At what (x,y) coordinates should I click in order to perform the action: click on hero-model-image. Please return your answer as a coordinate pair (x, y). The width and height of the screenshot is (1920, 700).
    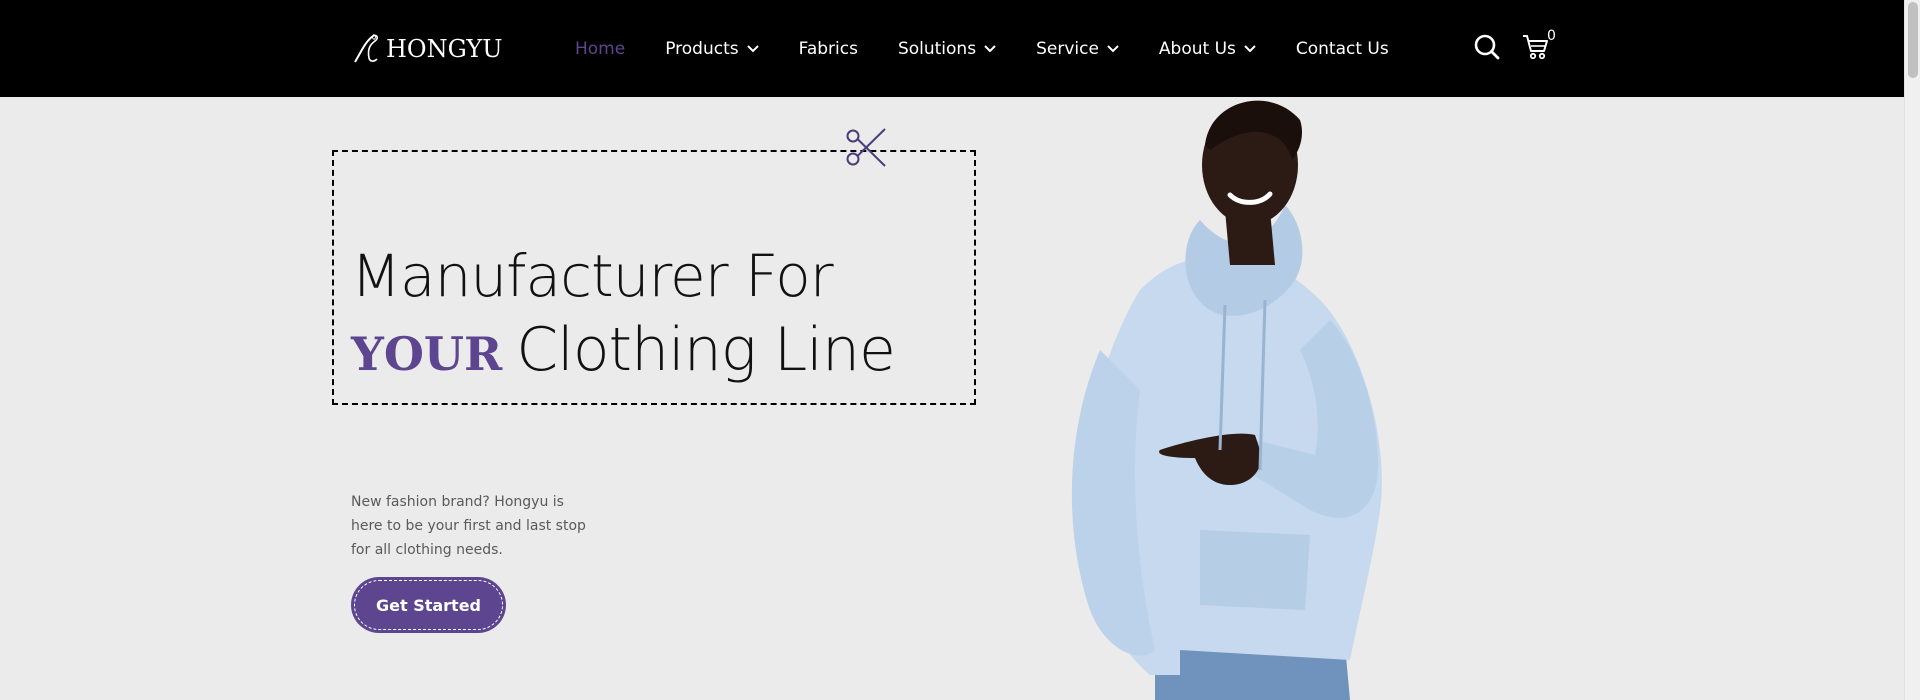
    Looking at the image, I should click on (1226, 400).